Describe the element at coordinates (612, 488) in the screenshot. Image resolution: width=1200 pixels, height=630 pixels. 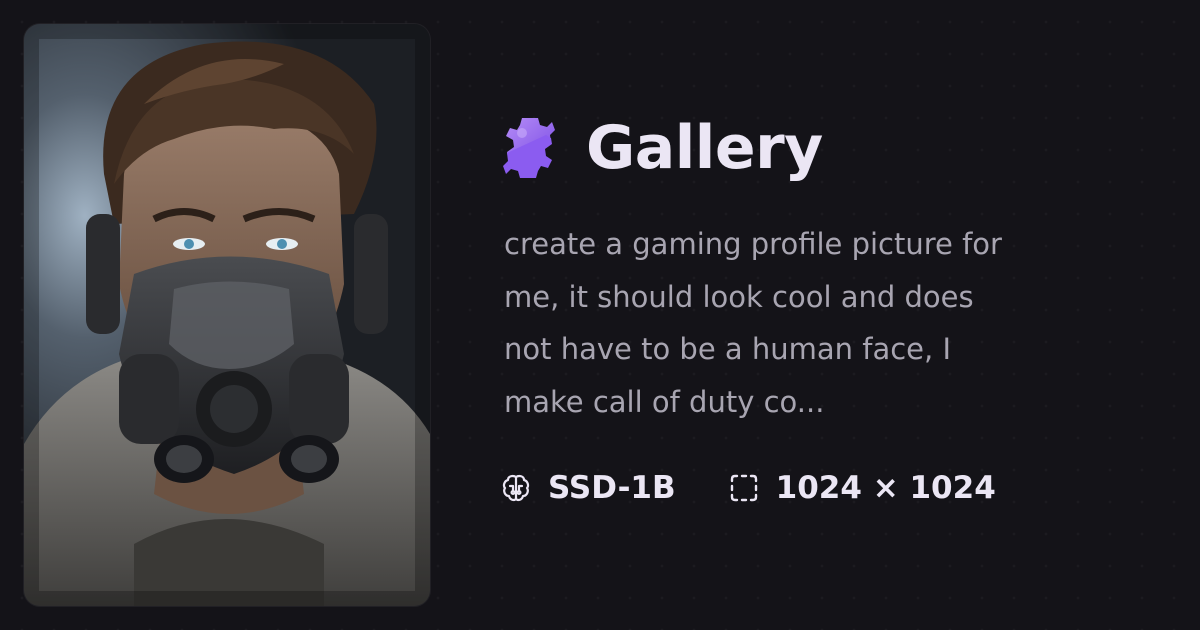
I see `model-label: SSD-1B` at that location.